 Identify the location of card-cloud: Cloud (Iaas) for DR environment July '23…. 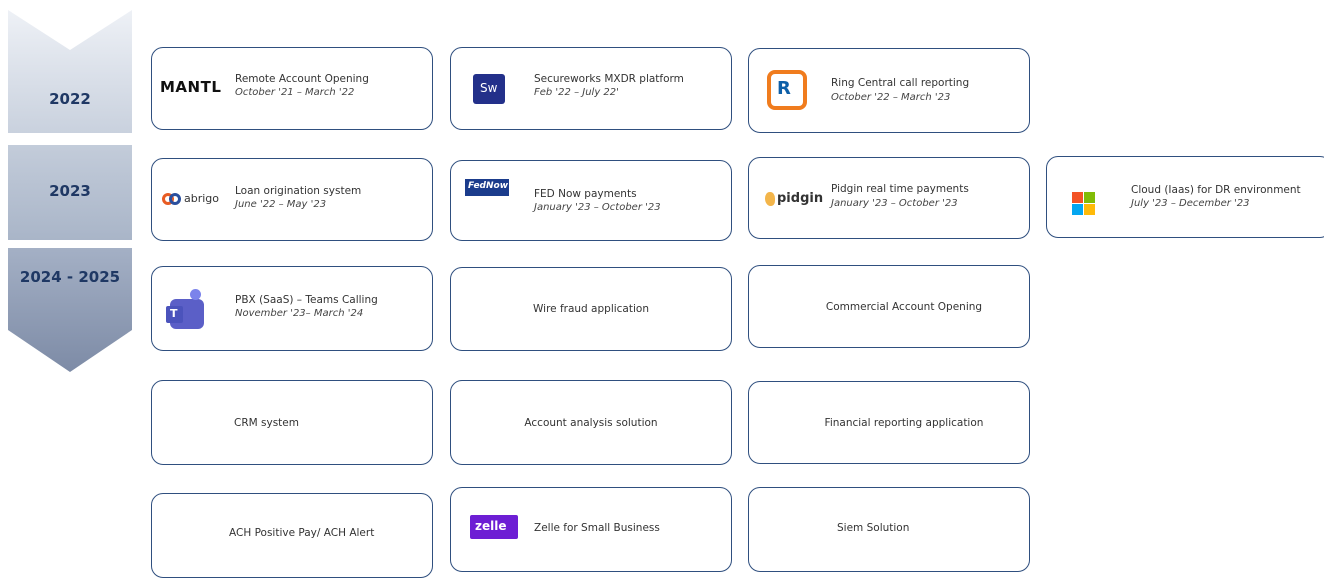
(1185, 197).